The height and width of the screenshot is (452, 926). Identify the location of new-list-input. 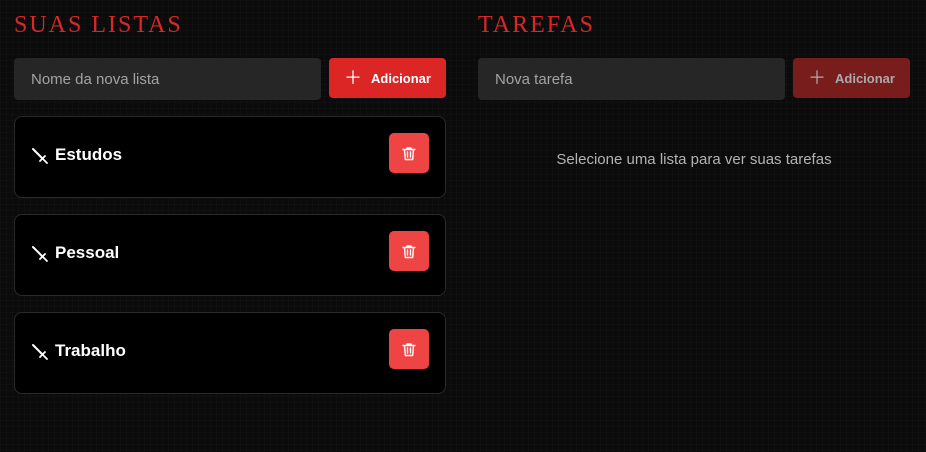
(167, 79).